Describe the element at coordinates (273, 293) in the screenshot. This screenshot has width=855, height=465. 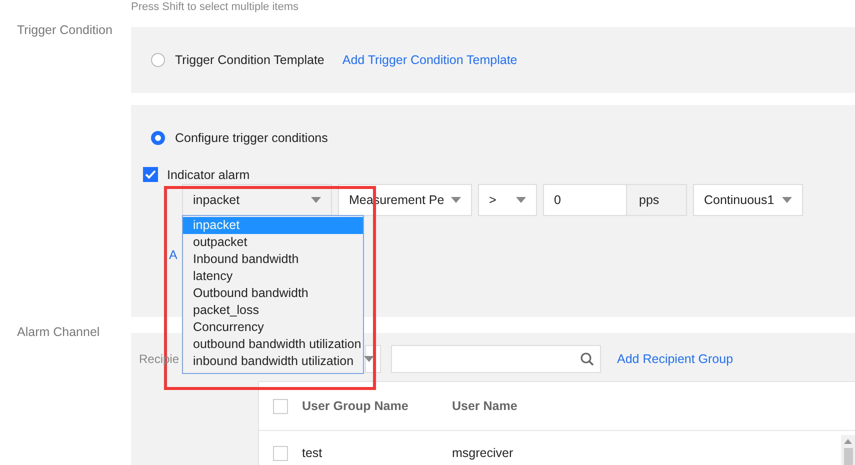
I see `dropdown-option: Outbound bandwidth` at that location.